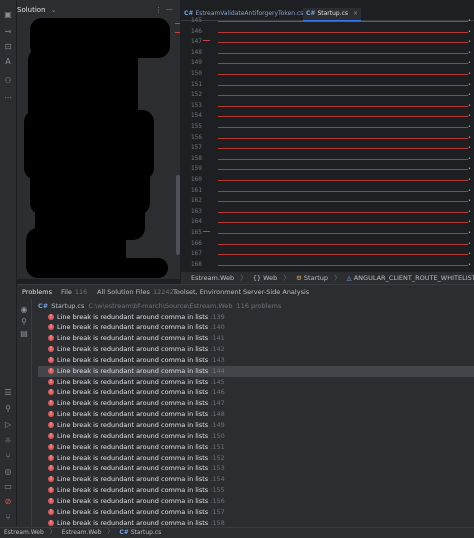 The height and width of the screenshot is (538, 474). Describe the element at coordinates (8, 457) in the screenshot. I see `git-icon: ⑂` at that location.